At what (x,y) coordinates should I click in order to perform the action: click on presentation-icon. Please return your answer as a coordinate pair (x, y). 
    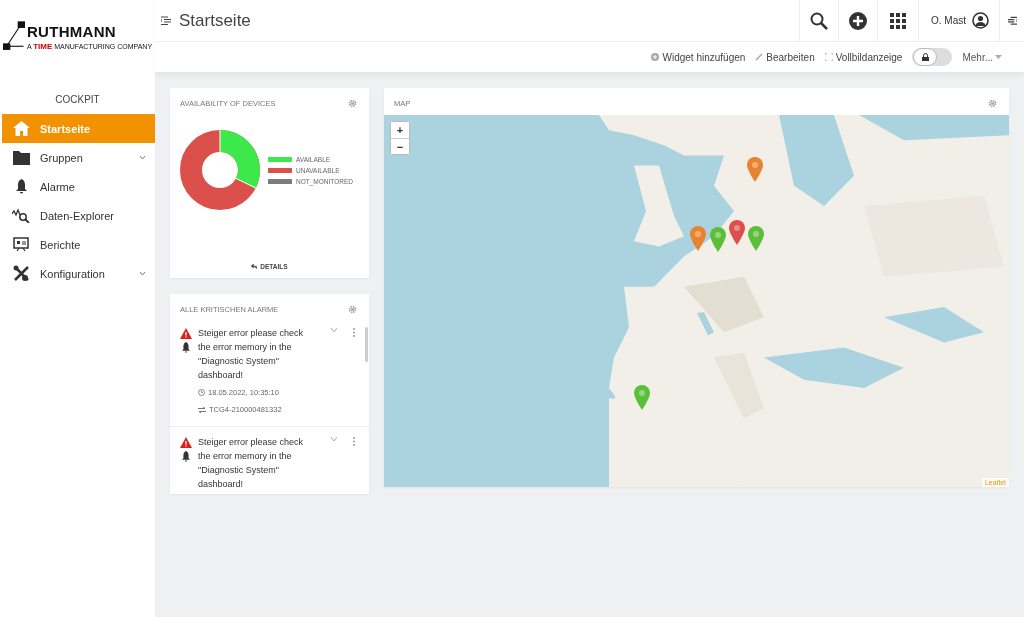
    Looking at the image, I should click on (21, 244).